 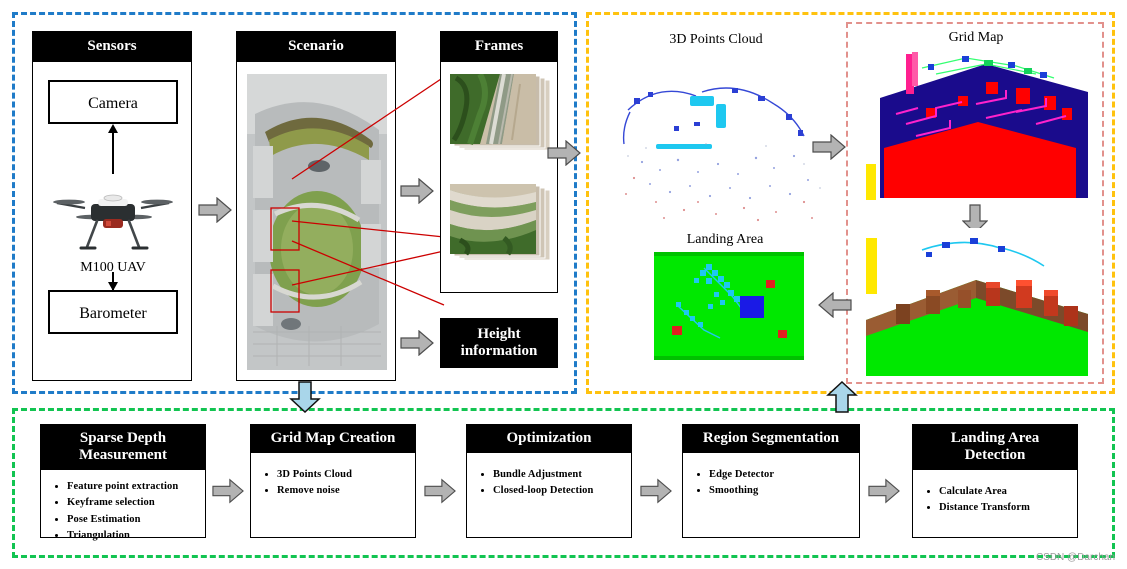 What do you see at coordinates (113, 153) in the screenshot?
I see `camera-arrow-line` at bounding box center [113, 153].